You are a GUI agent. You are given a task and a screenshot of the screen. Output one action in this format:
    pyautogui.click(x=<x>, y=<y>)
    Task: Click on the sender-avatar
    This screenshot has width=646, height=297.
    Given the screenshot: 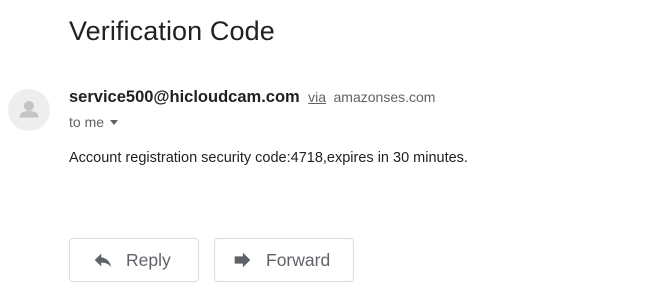 What is the action you would take?
    pyautogui.click(x=29, y=110)
    